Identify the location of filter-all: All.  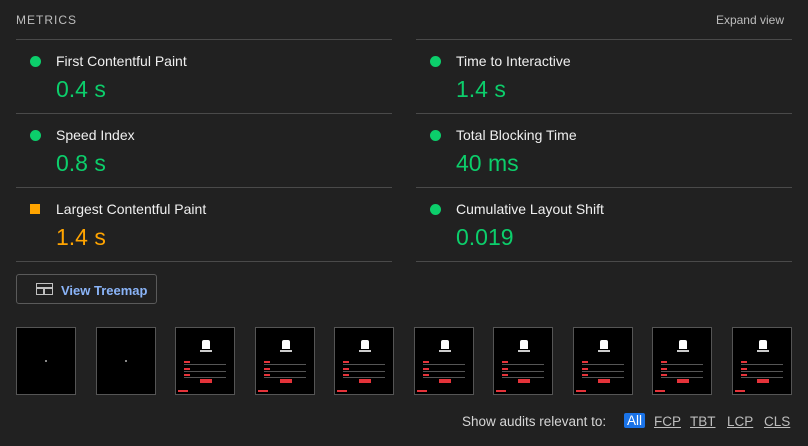
(635, 420).